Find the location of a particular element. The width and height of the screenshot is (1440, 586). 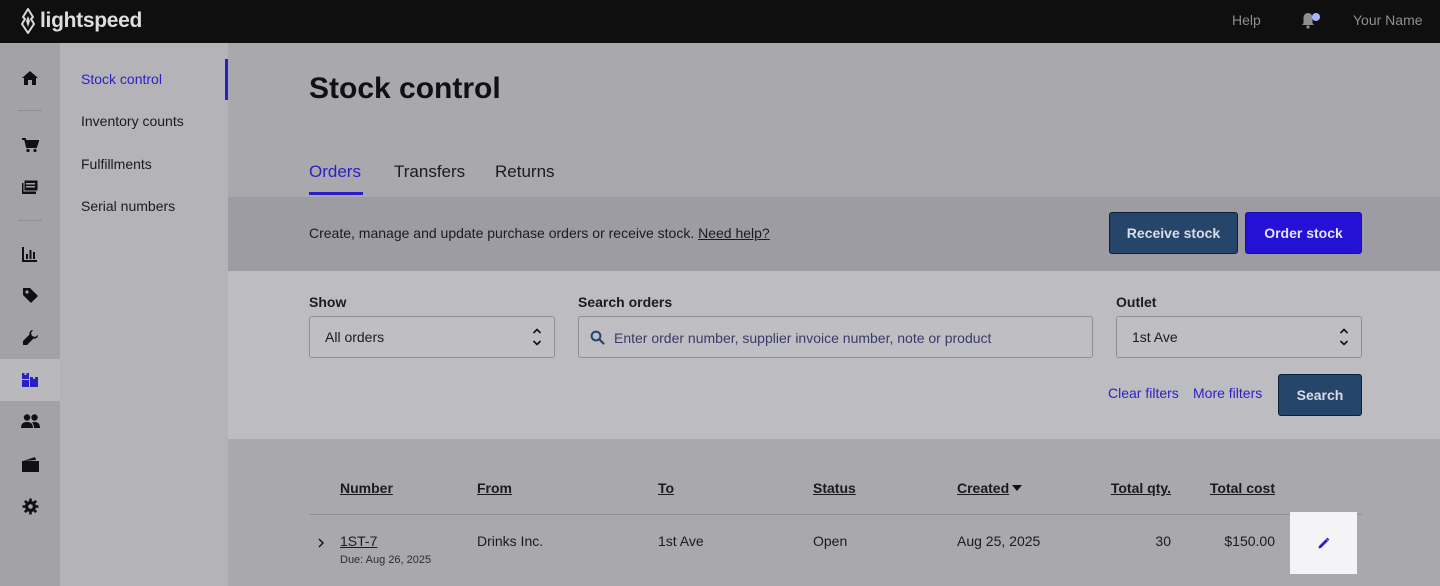

column-to: To is located at coordinates (666, 488).